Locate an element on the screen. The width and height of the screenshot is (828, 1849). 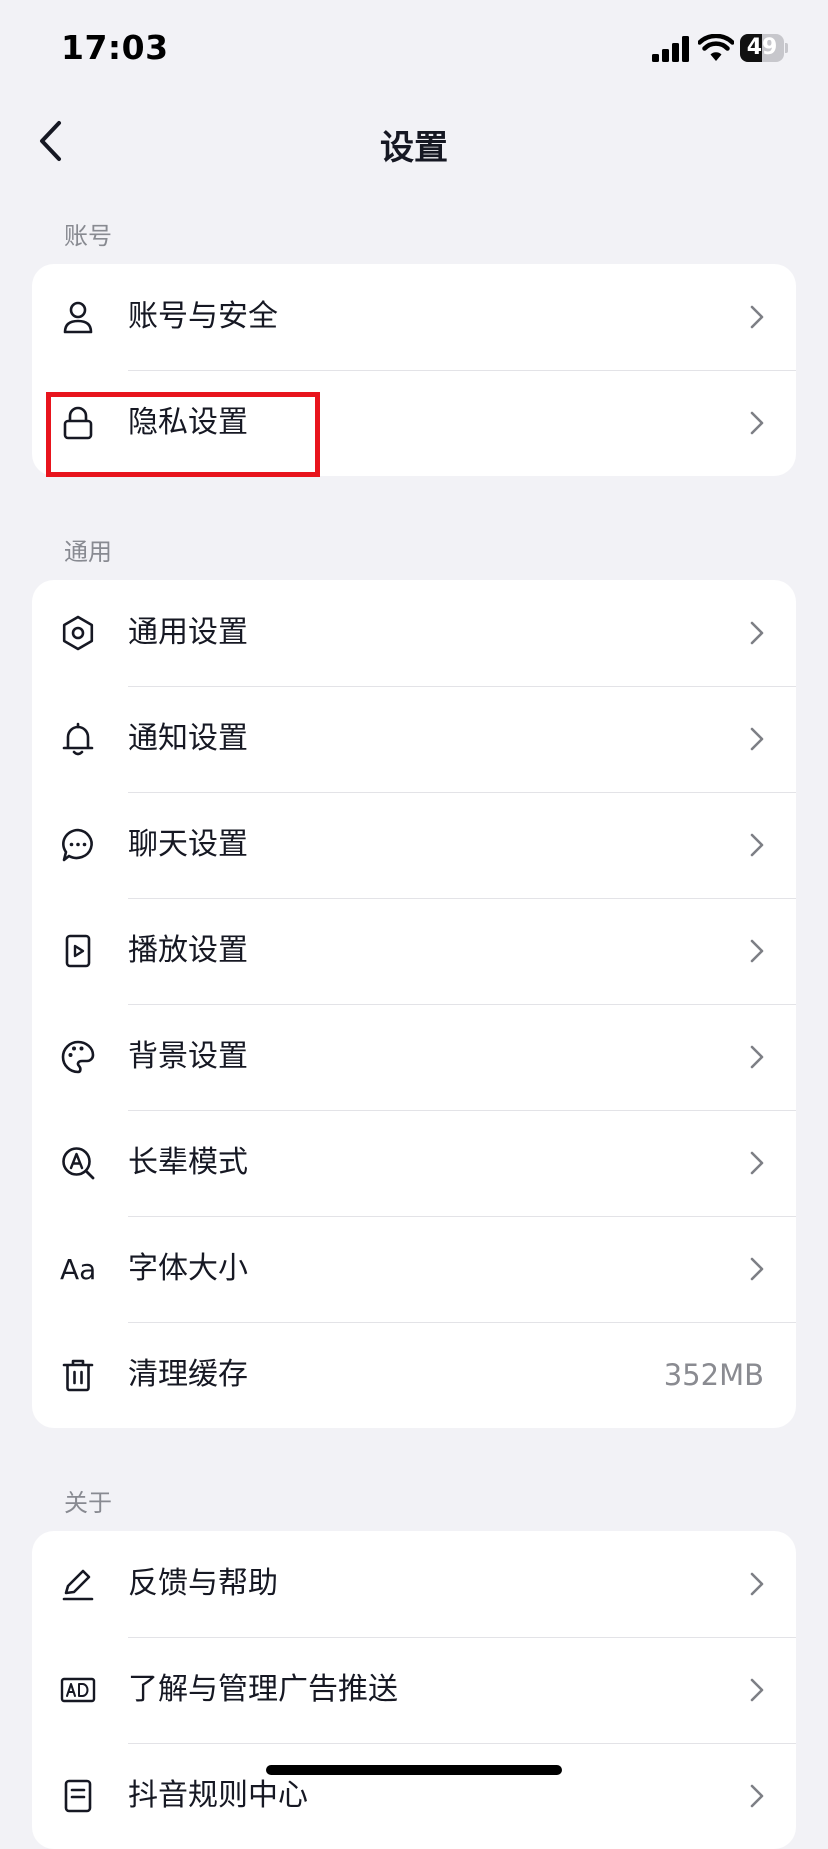
row-label: 背景设置 is located at coordinates (188, 1056).